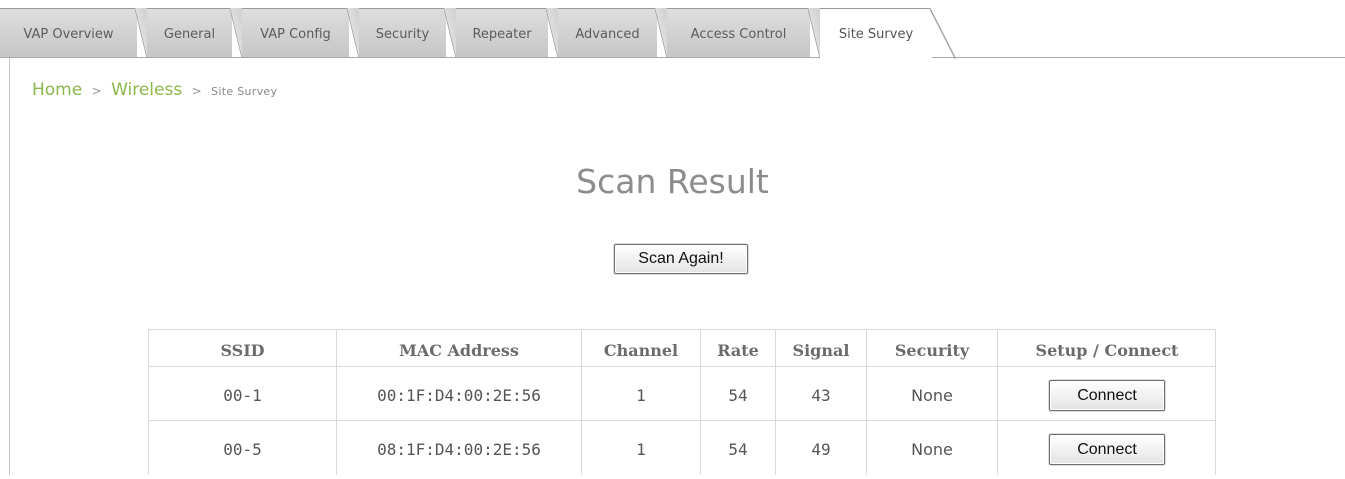  Describe the element at coordinates (9, 266) in the screenshot. I see `content-left-border` at that location.